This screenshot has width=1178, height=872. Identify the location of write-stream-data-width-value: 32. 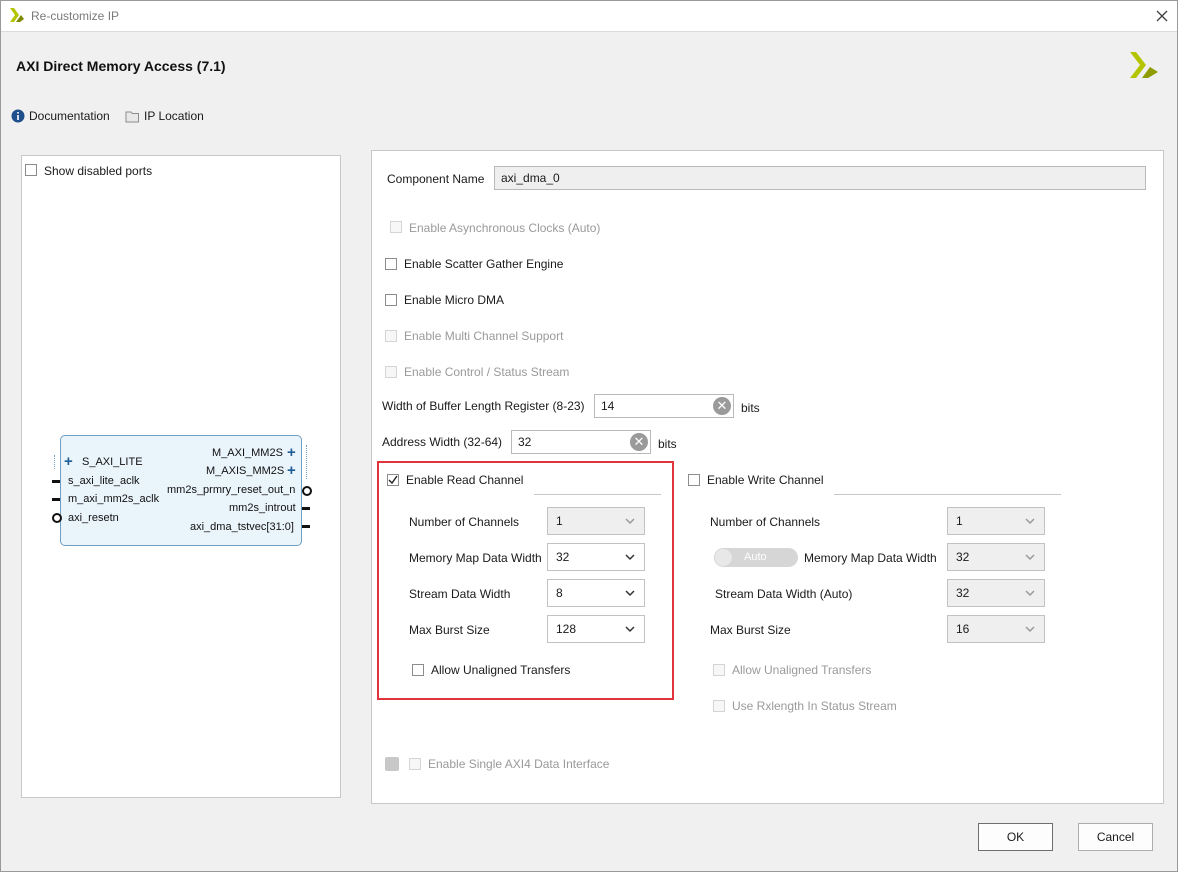
(963, 593).